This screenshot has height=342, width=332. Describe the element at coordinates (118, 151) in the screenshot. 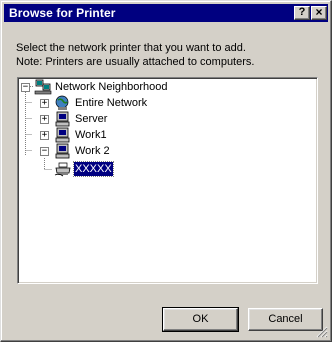

I see `tree-node-work2: − Work 2` at that location.